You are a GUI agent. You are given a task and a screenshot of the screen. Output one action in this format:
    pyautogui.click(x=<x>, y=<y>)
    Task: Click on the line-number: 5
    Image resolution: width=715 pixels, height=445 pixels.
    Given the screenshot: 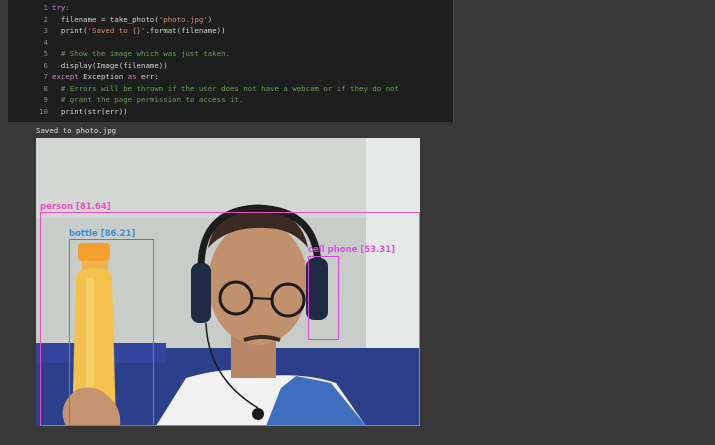 What is the action you would take?
    pyautogui.click(x=45, y=53)
    